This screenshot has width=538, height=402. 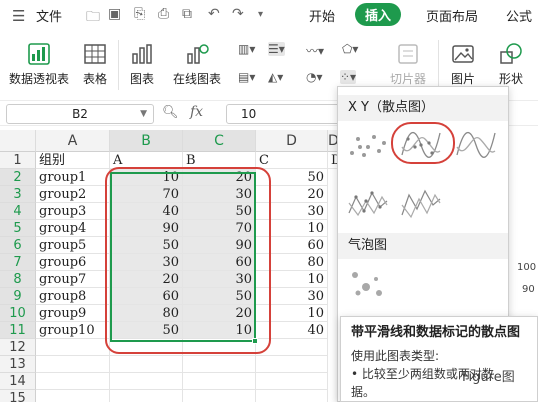 I want to click on save-icon: ▣, so click(x=114, y=14).